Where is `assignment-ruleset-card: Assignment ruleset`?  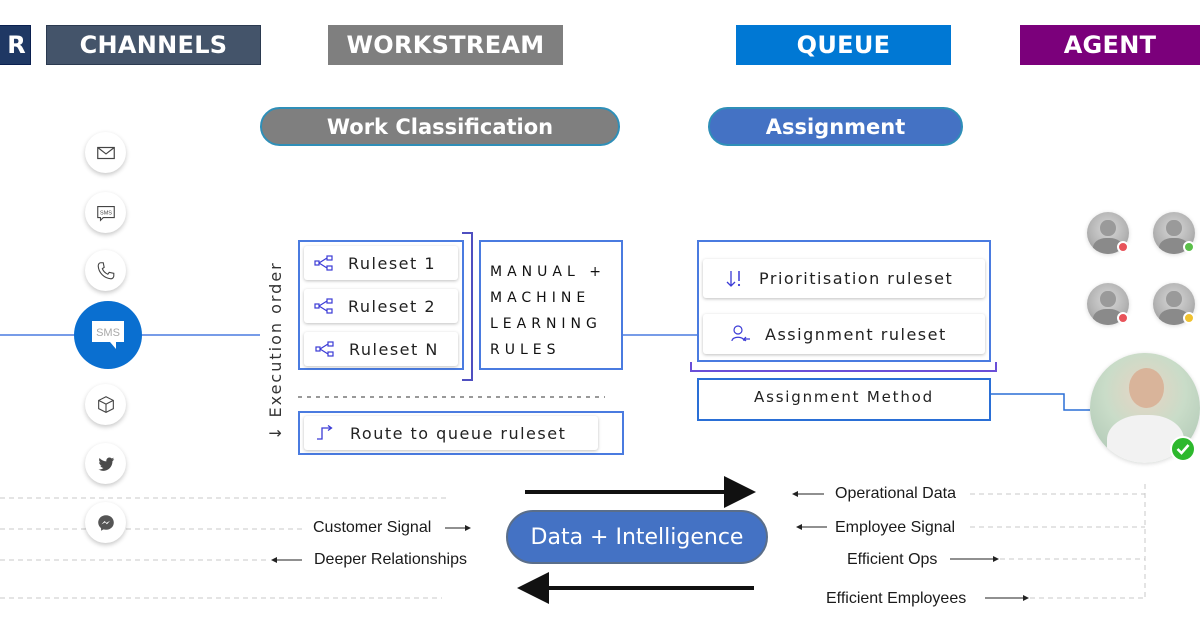 assignment-ruleset-card: Assignment ruleset is located at coordinates (844, 334).